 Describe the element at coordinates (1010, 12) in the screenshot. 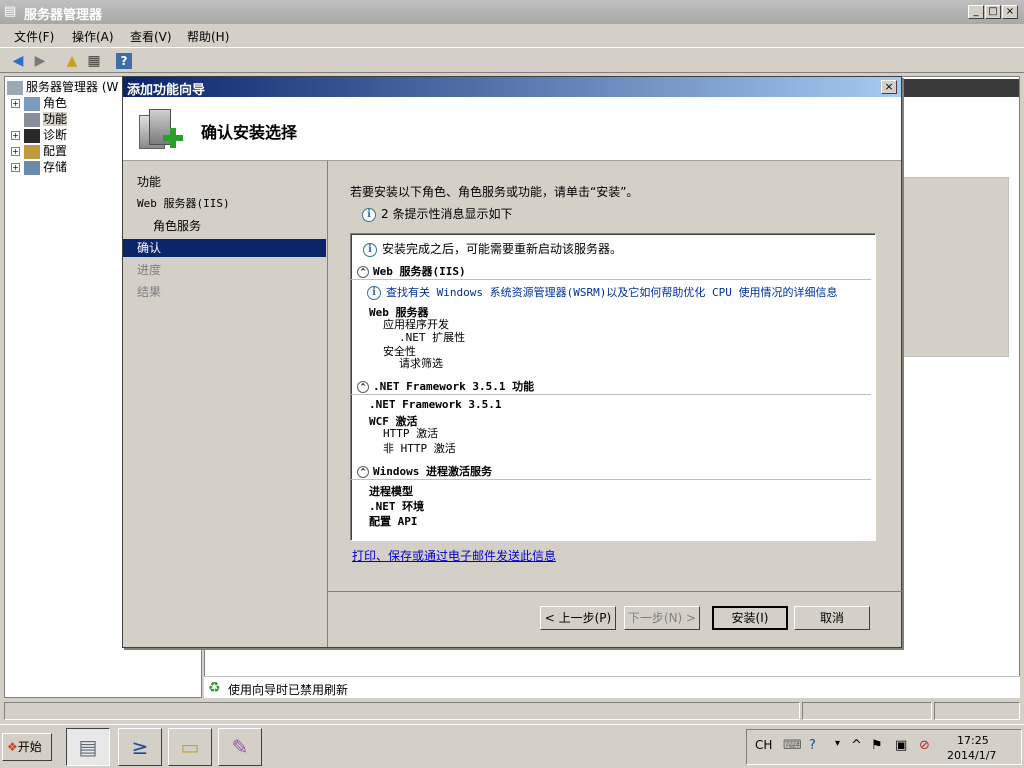

I see `close-button: ×` at that location.